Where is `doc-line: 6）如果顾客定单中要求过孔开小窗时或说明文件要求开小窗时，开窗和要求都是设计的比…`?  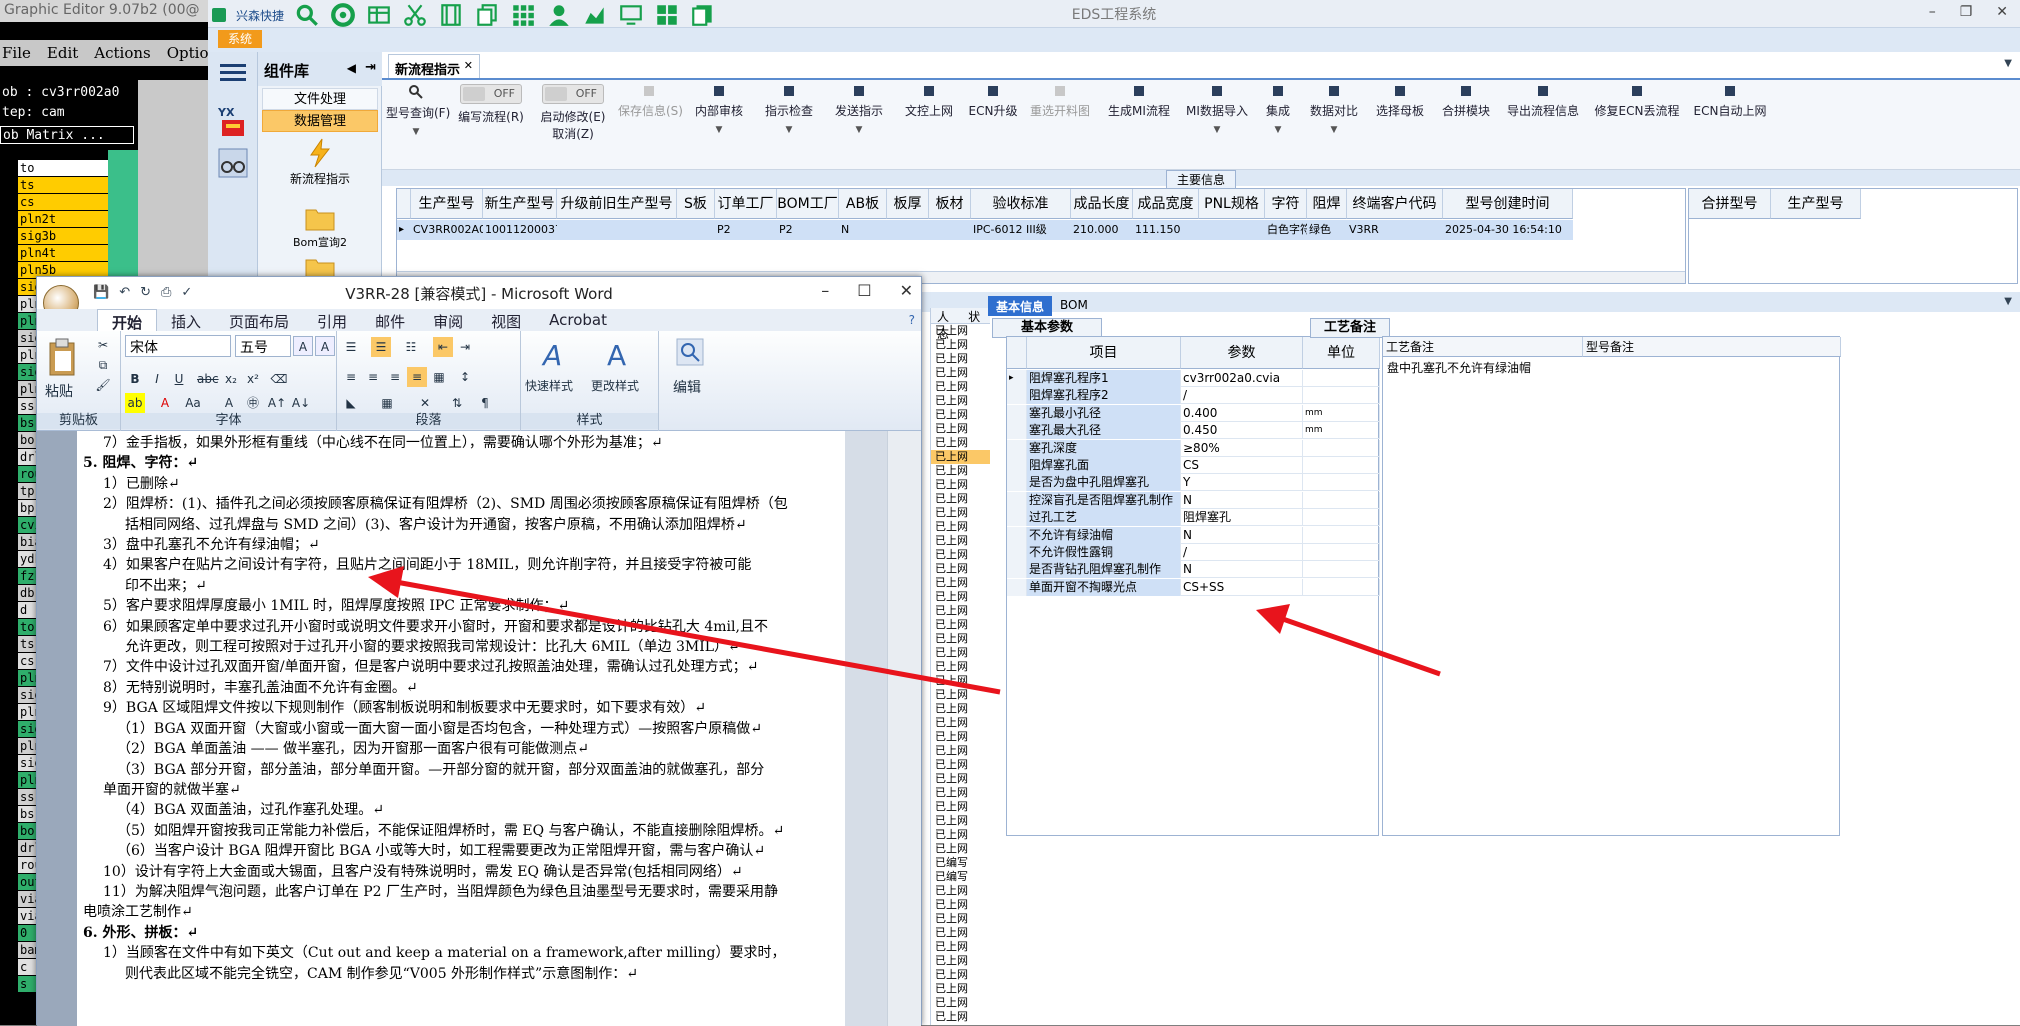
doc-line: 6）如果顾客定单中要求过孔开小窗时或说明文件要求开小窗时，开窗和要求都是设计的比… is located at coordinates (461, 627).